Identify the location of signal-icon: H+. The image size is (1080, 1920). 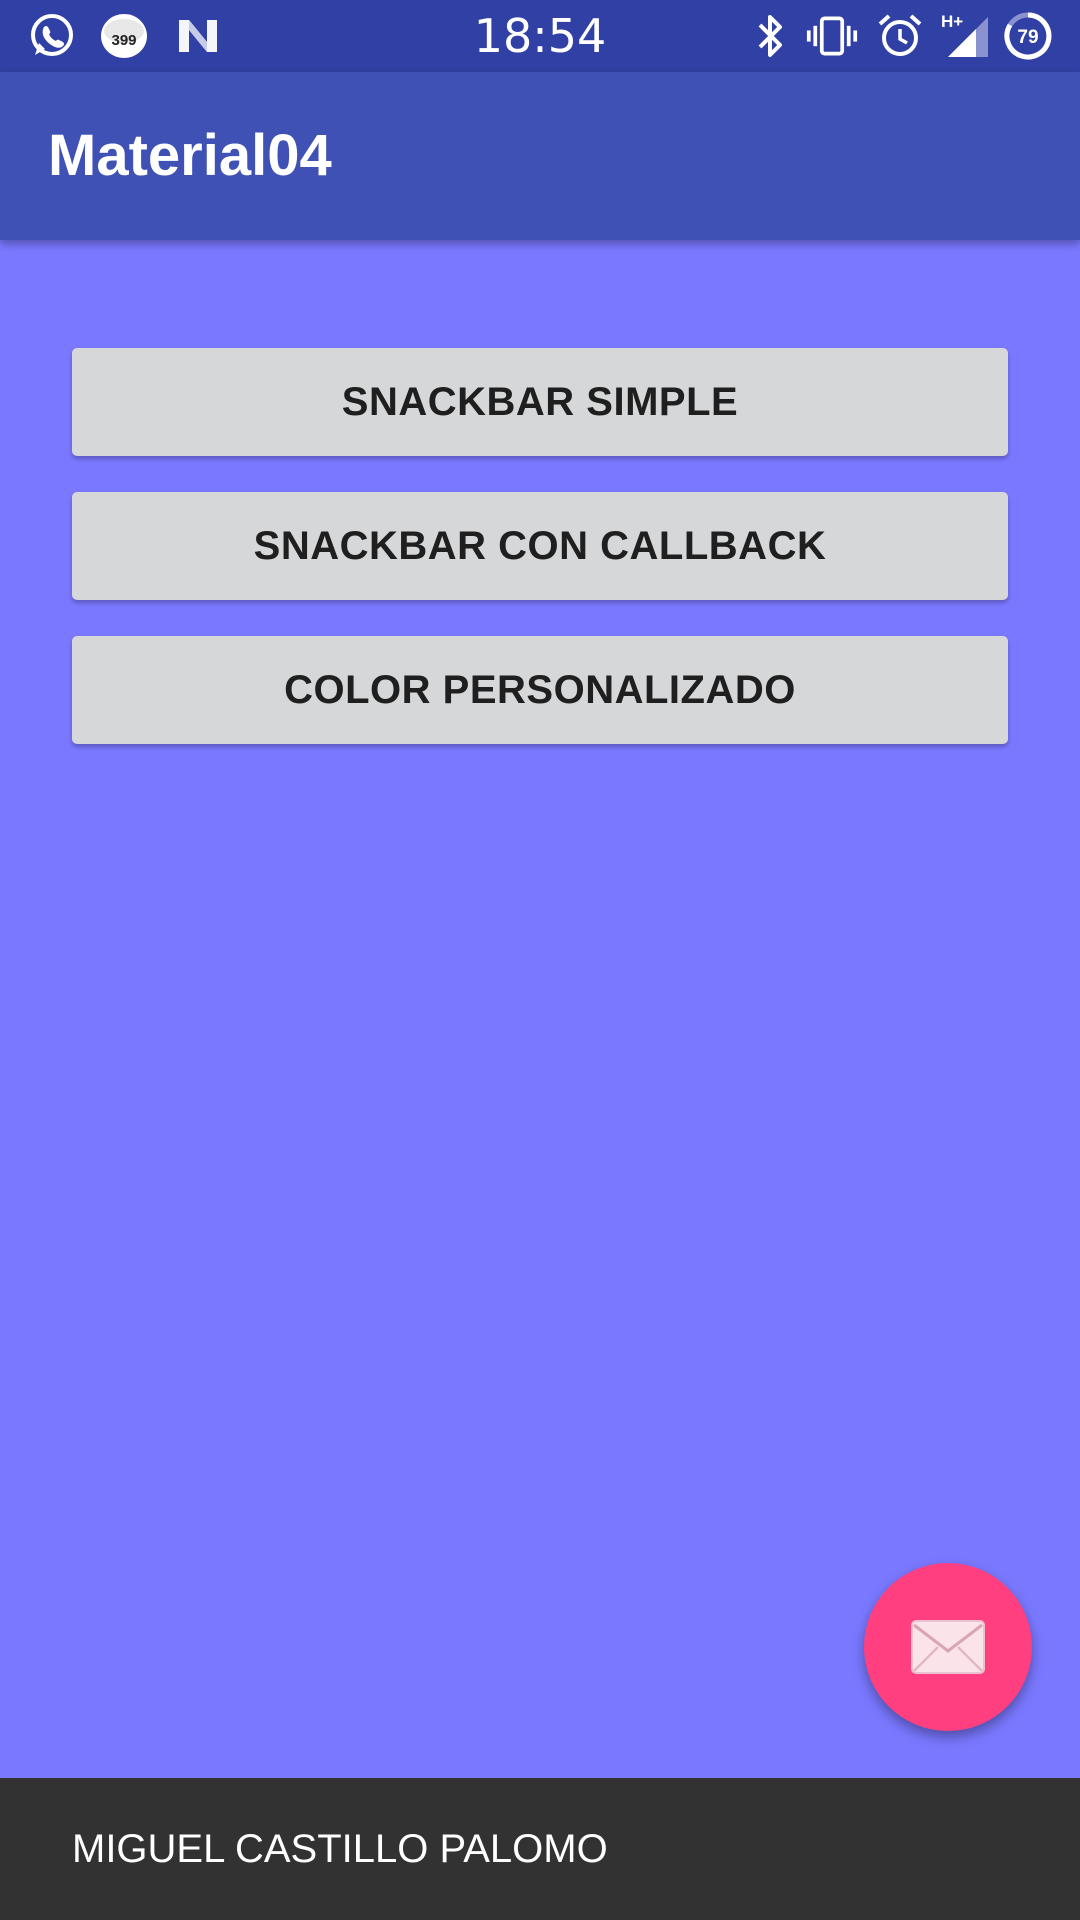
(966, 36).